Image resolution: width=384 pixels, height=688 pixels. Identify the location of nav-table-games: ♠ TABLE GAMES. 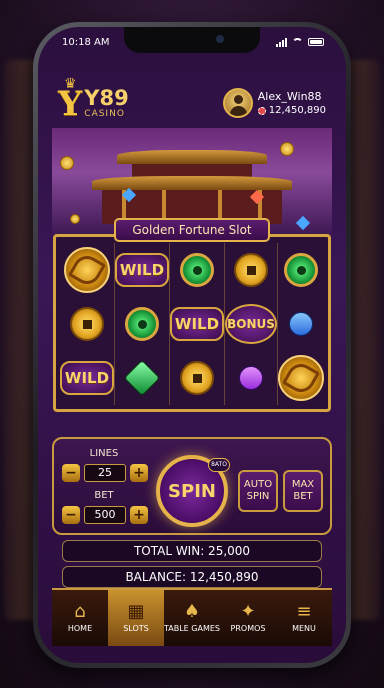
(192, 618).